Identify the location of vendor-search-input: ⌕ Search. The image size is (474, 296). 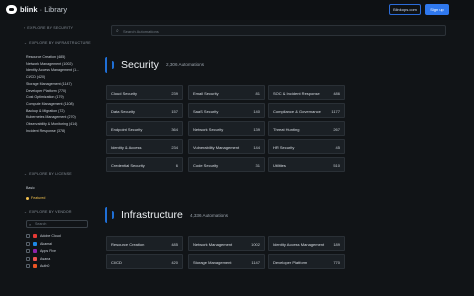
(57, 224).